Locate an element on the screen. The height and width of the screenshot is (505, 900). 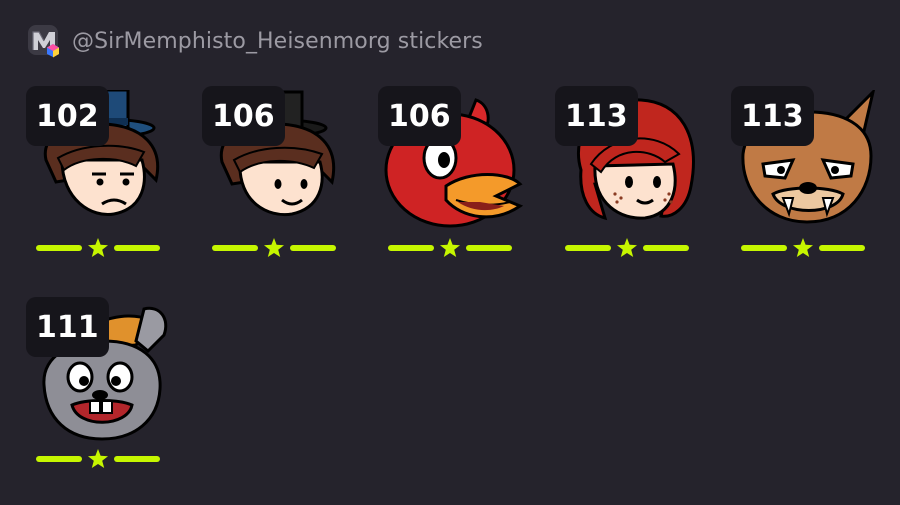
usage-count-badge: 111 is located at coordinates (67, 327).